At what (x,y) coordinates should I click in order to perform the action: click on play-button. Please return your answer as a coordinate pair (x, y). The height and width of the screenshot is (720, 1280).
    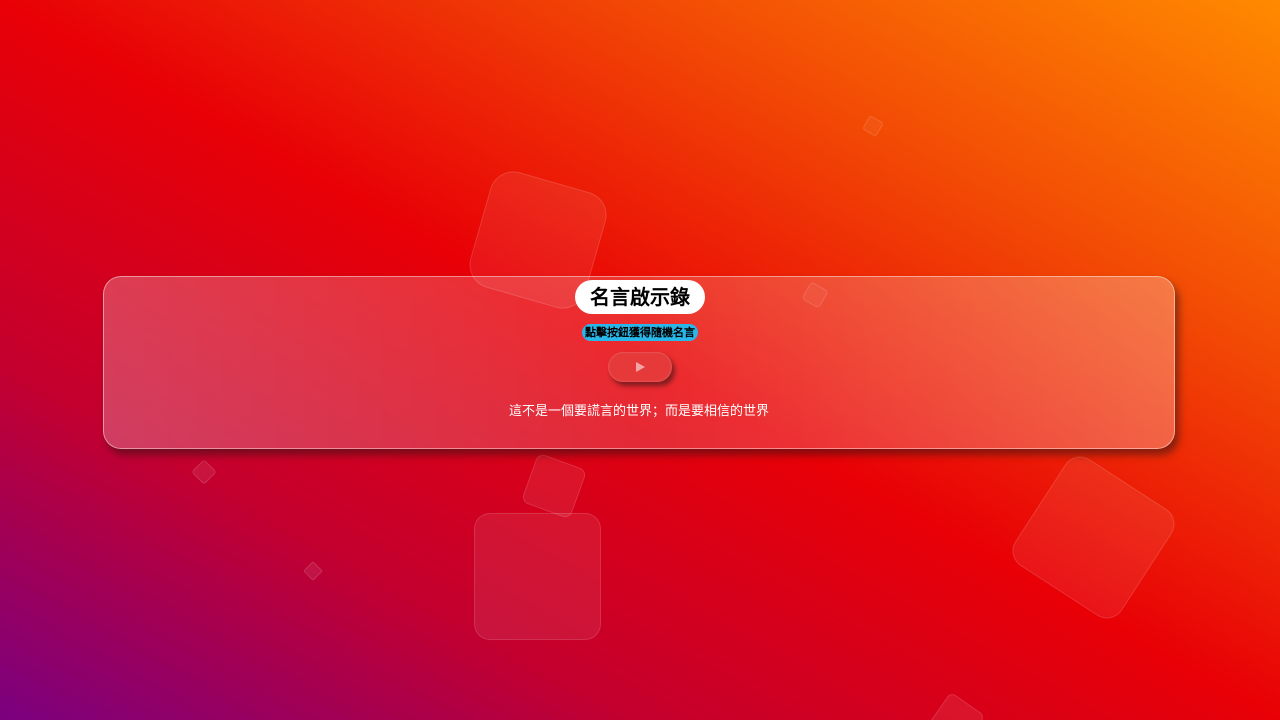
    Looking at the image, I should click on (640, 367).